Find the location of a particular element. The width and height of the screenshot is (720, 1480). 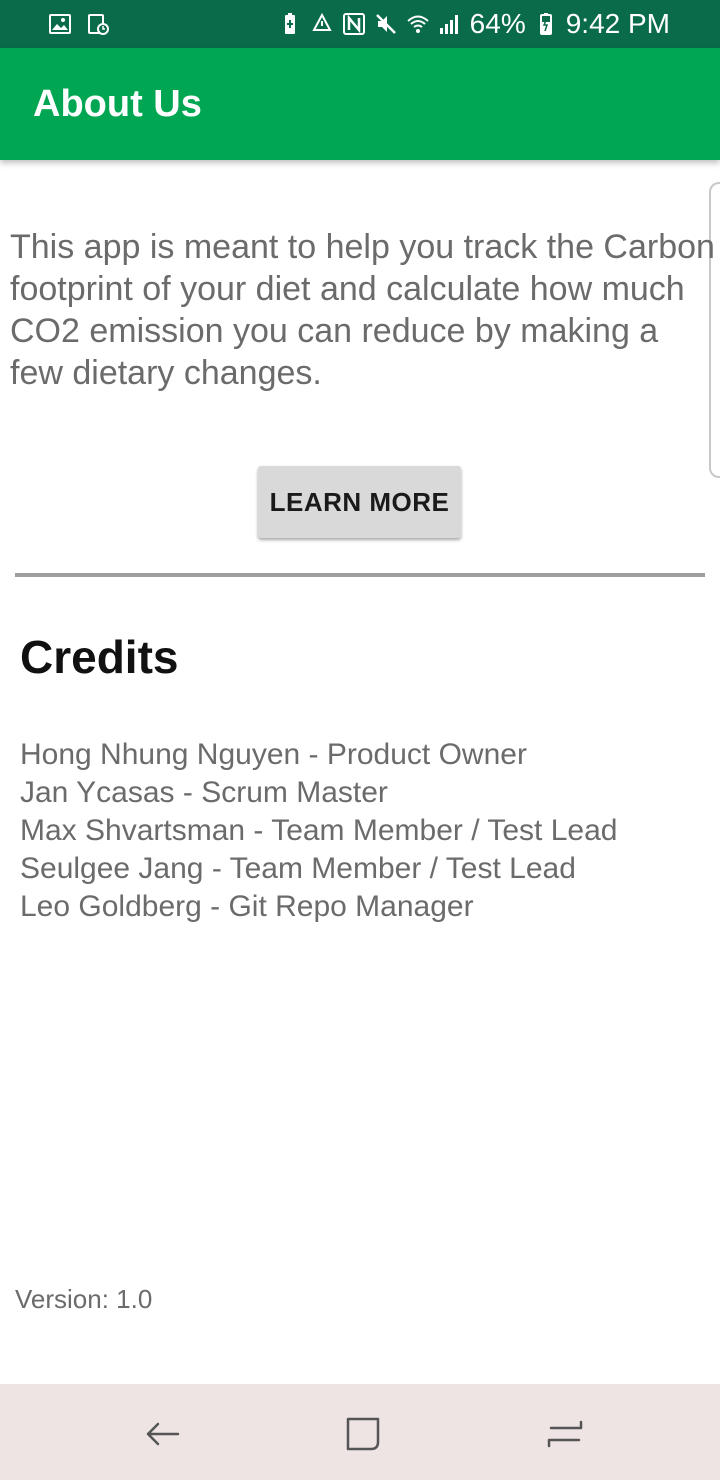

app-bar: About Us is located at coordinates (360, 104).